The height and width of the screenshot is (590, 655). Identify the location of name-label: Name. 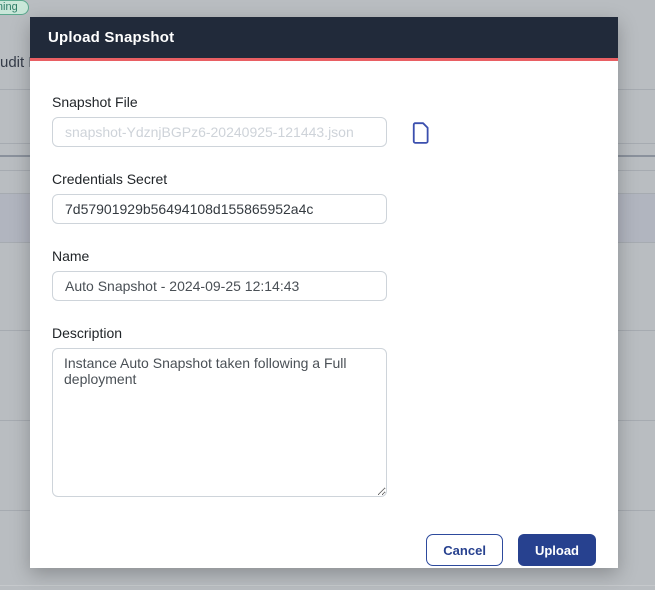
(71, 256).